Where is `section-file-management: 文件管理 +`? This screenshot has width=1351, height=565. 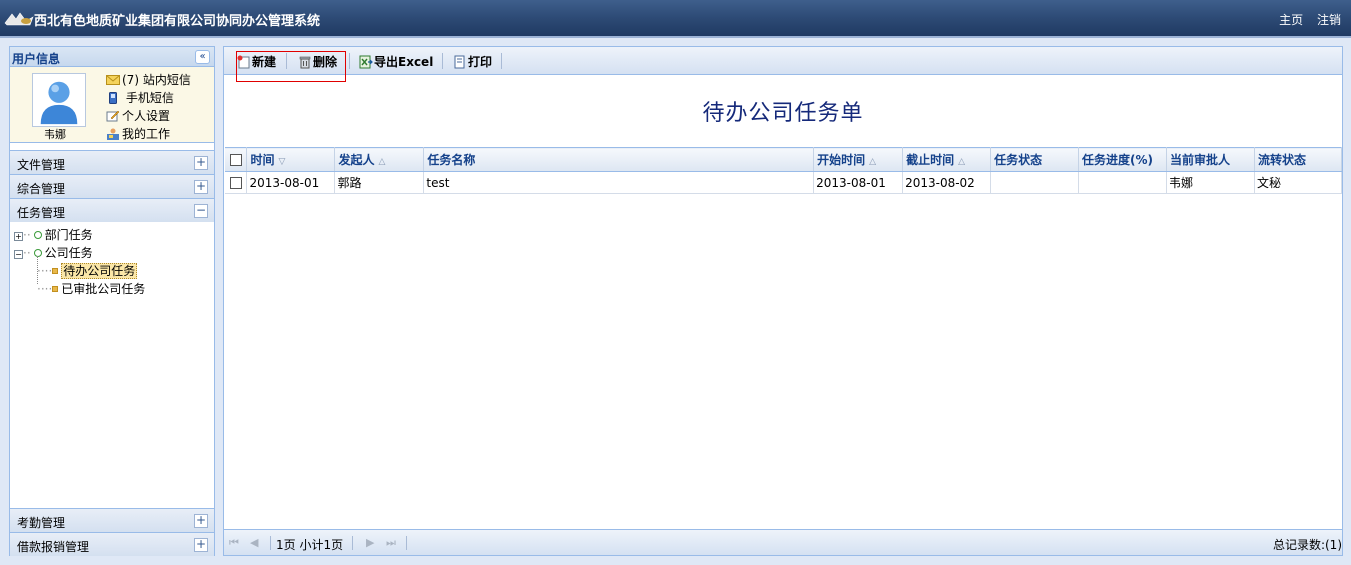 section-file-management: 文件管理 + is located at coordinates (112, 162).